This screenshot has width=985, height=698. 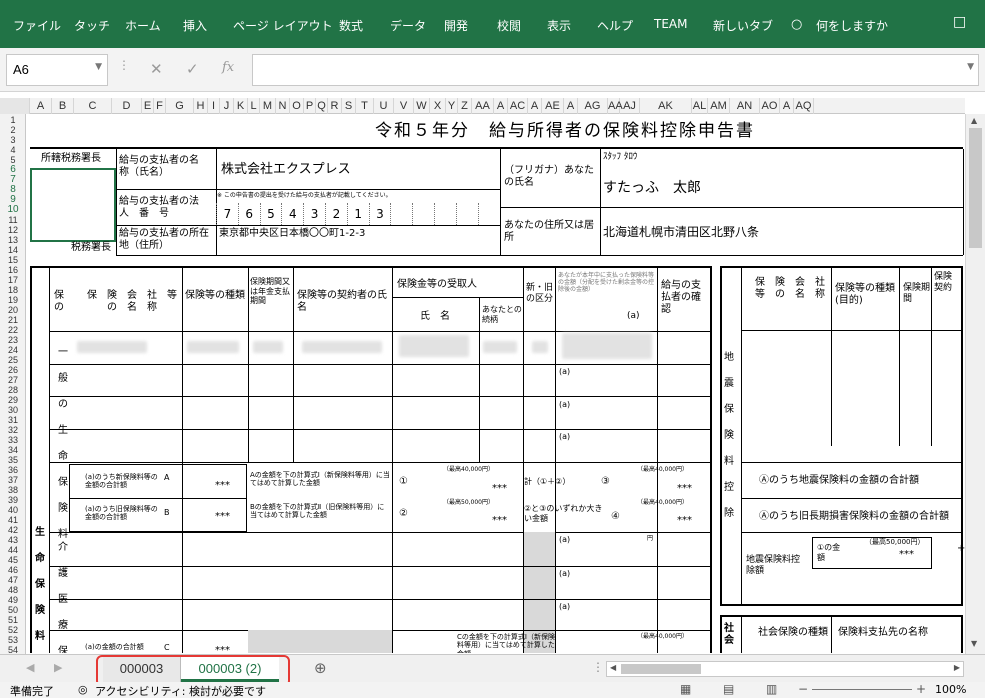 What do you see at coordinates (384, 106) in the screenshot?
I see `column-header: U` at bounding box center [384, 106].